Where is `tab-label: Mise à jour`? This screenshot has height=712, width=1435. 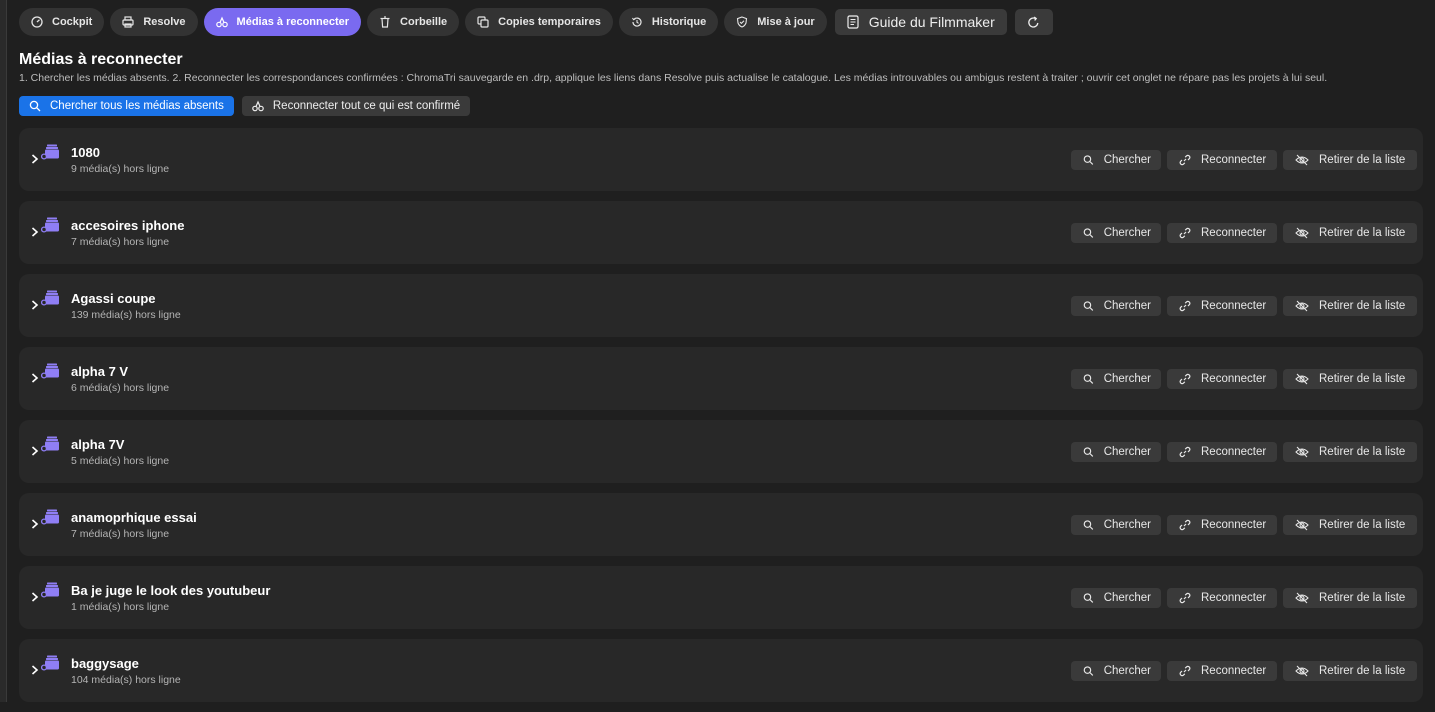 tab-label: Mise à jour is located at coordinates (786, 22).